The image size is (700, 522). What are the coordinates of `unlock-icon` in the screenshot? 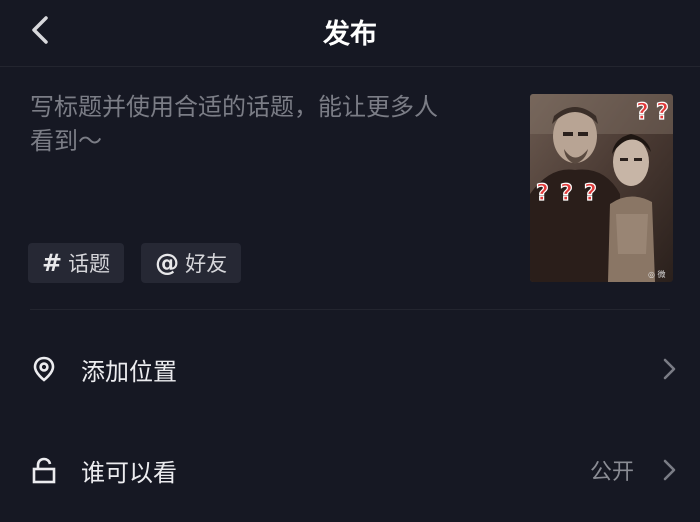 It's located at (44, 470).